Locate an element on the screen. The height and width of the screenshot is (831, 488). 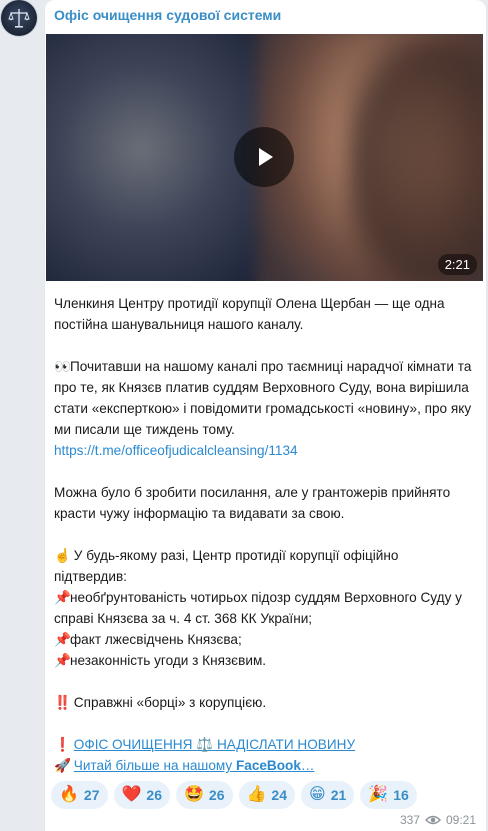
facebook-link-text: Читай більше на нашому is located at coordinates (154, 765).